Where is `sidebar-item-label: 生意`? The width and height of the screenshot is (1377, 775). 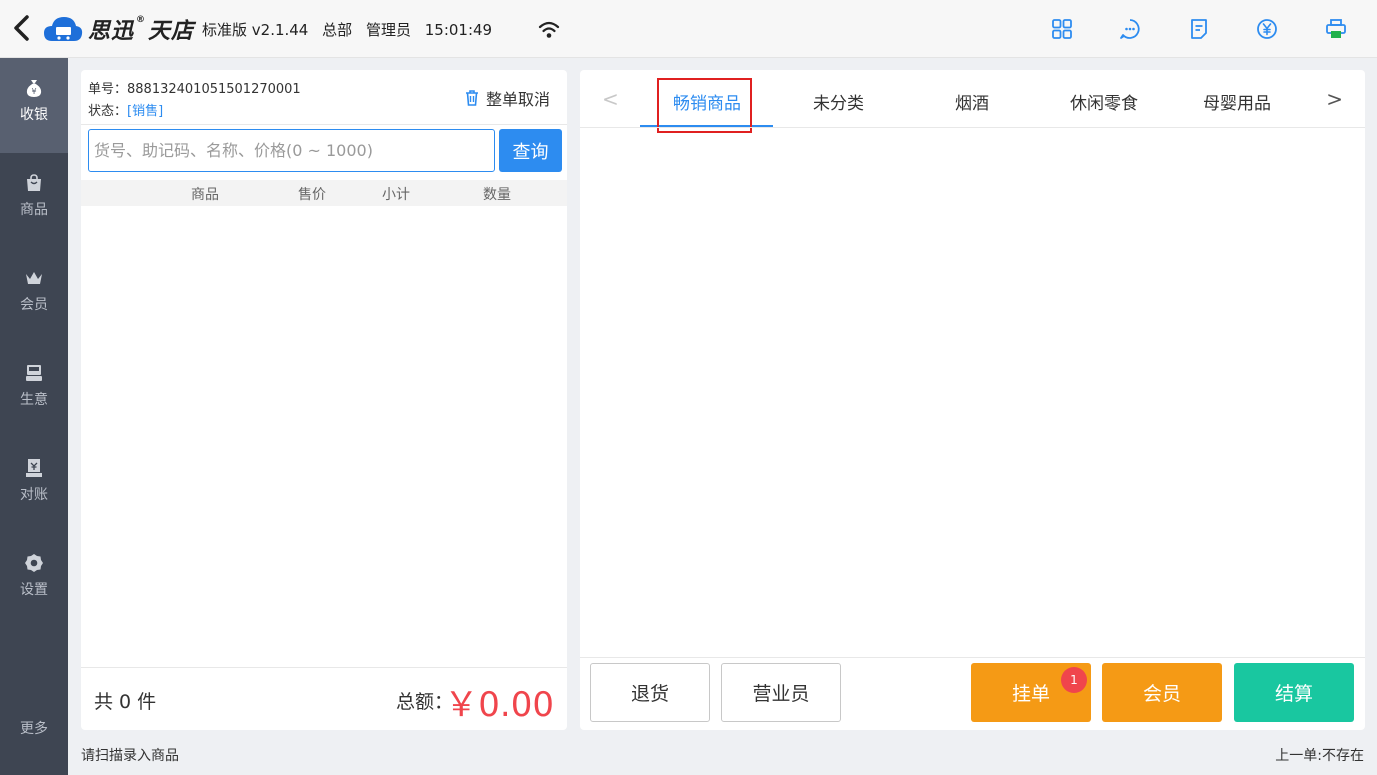
sidebar-item-label: 生意 is located at coordinates (34, 400).